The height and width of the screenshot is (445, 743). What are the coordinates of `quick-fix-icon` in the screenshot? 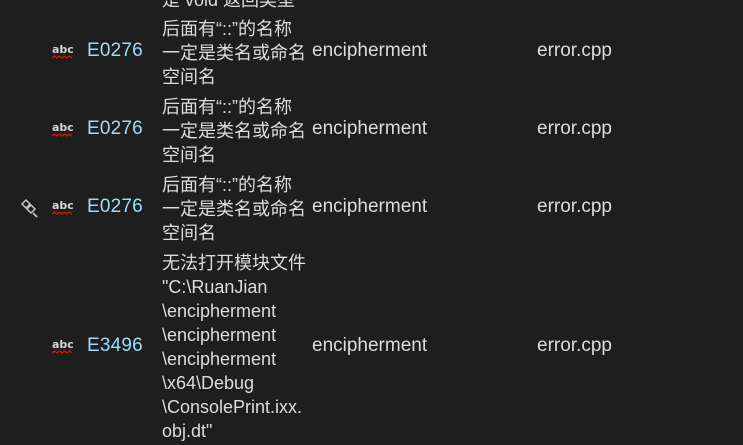 It's located at (29, 209).